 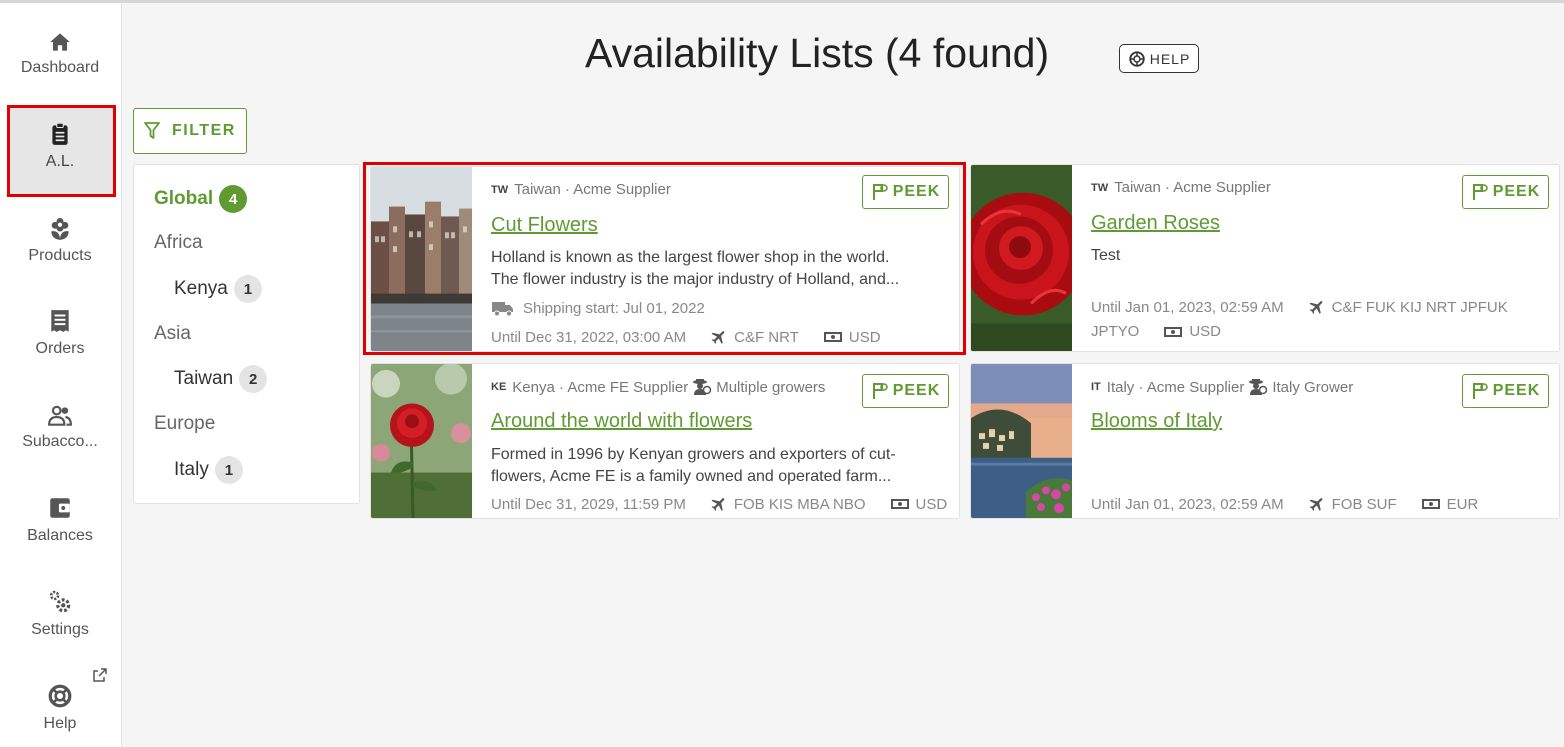 What do you see at coordinates (60, 133) in the screenshot?
I see `clipboard-icon` at bounding box center [60, 133].